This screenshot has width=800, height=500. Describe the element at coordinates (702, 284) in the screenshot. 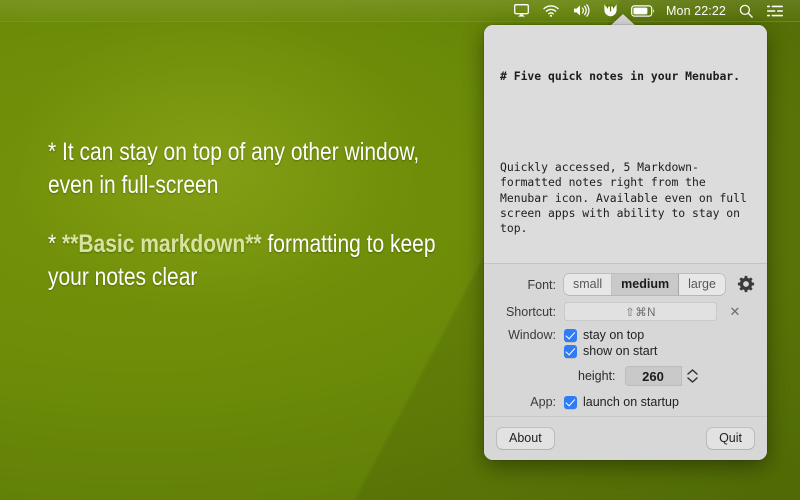

I see `font-size-option-large: large` at that location.